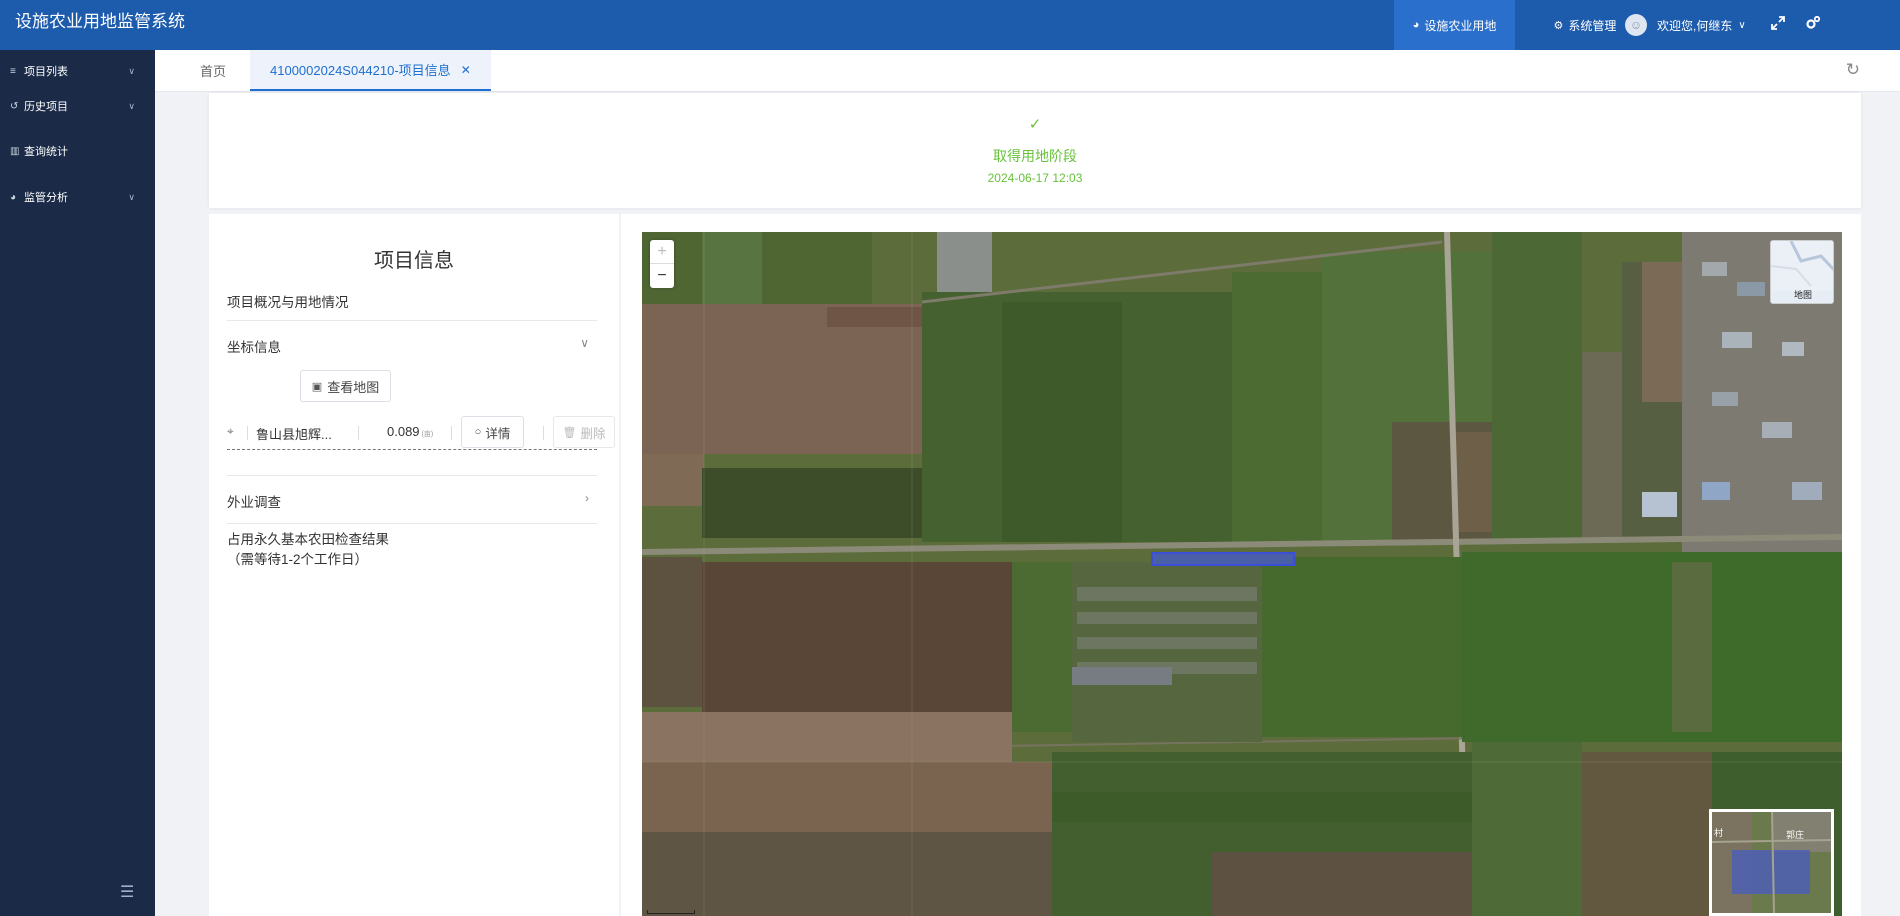  I want to click on tab-project-info: 4100002024S044210-项目信息 ✕, so click(370, 70).